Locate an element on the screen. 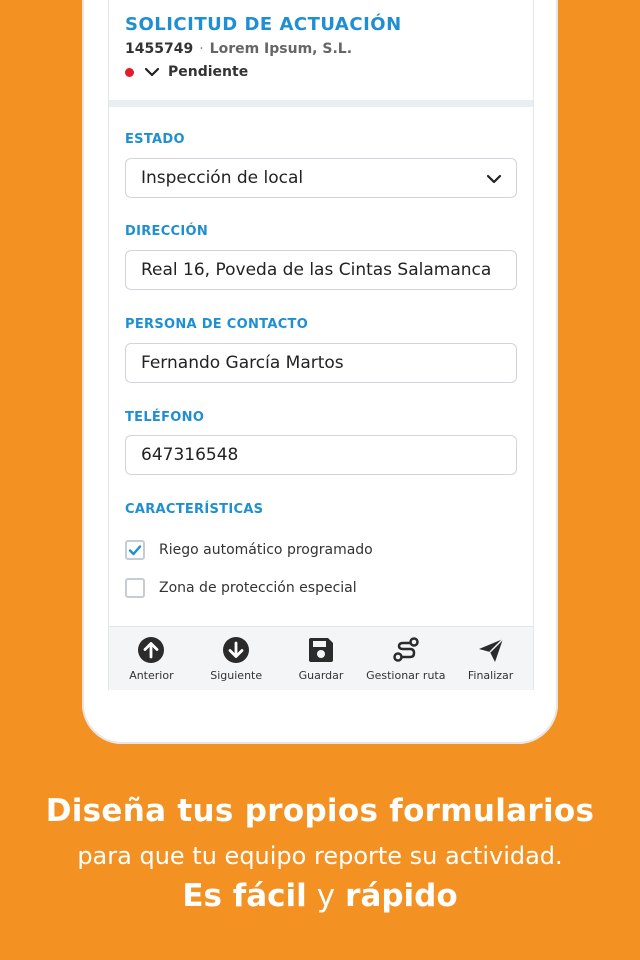  estado-select: Inspección de local is located at coordinates (321, 178).